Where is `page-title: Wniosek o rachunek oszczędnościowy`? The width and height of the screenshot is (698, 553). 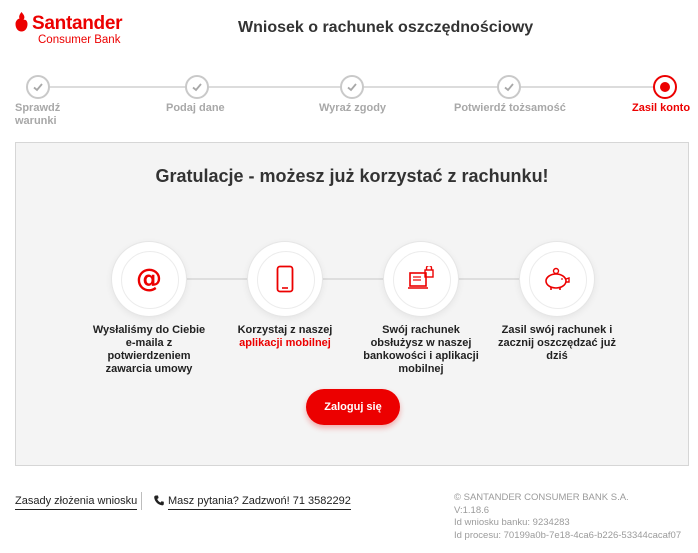 page-title: Wniosek o rachunek oszczędnościowy is located at coordinates (386, 27).